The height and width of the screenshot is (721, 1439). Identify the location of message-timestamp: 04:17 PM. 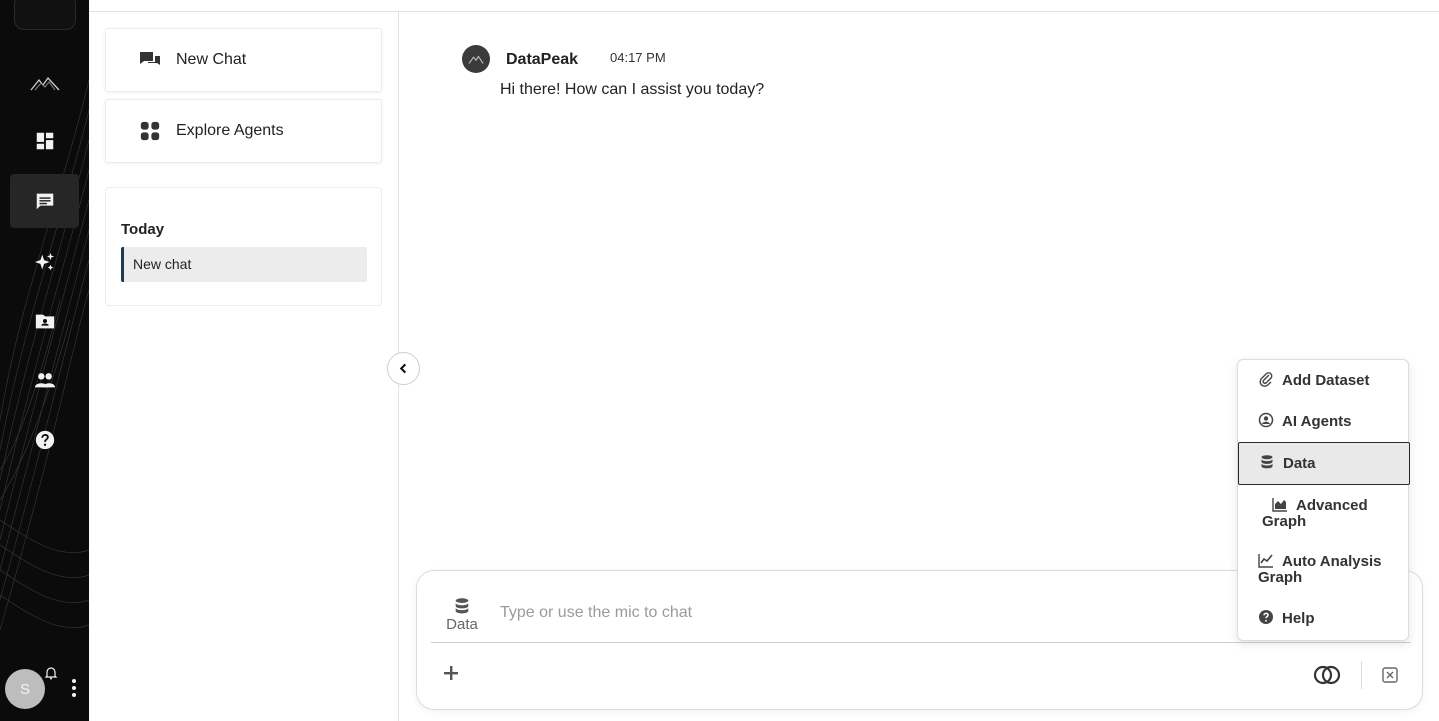
(638, 57).